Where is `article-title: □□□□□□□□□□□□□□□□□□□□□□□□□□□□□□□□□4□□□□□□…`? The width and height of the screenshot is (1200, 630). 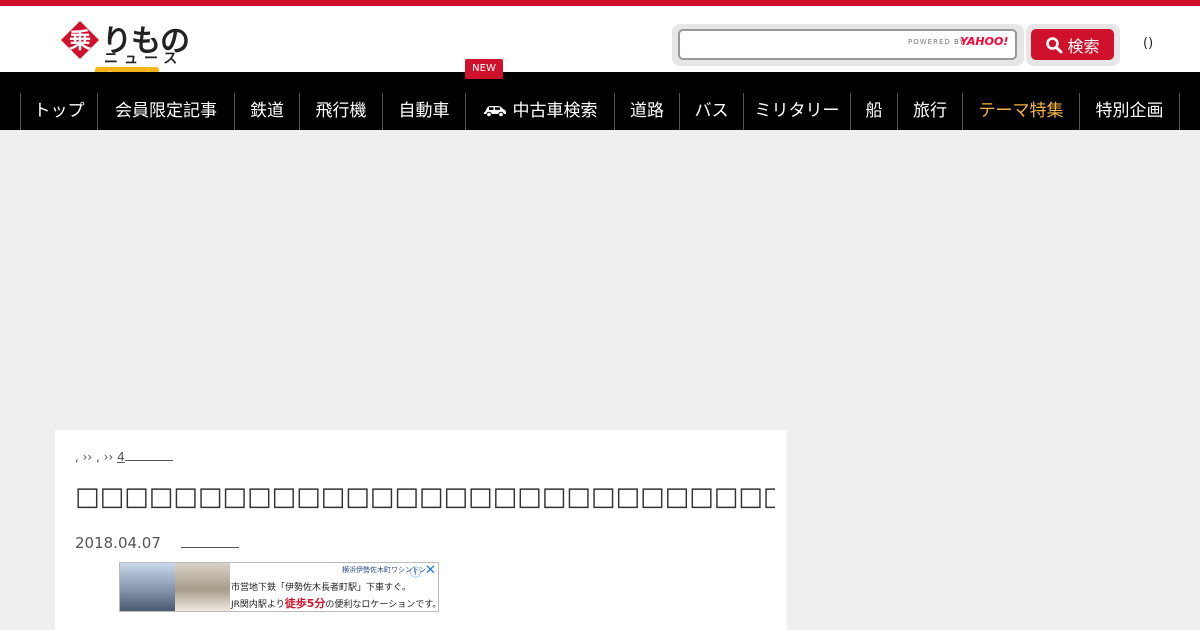 article-title: □□□□□□□□□□□□□□□□□□□□□□□□□□□□□□□□□4□□□□□□… is located at coordinates (425, 497).